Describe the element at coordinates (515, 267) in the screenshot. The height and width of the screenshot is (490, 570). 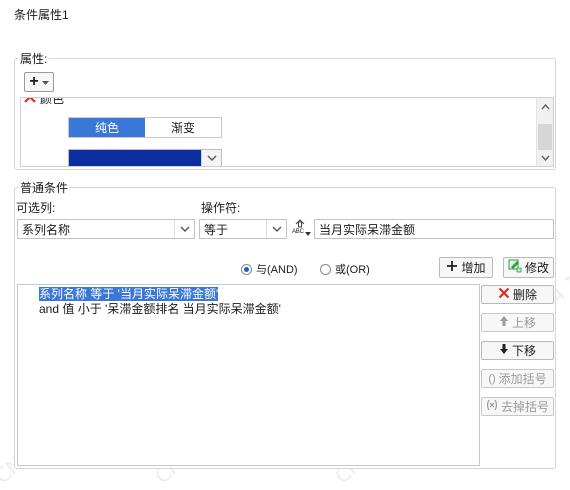
I see `edit-icon` at that location.